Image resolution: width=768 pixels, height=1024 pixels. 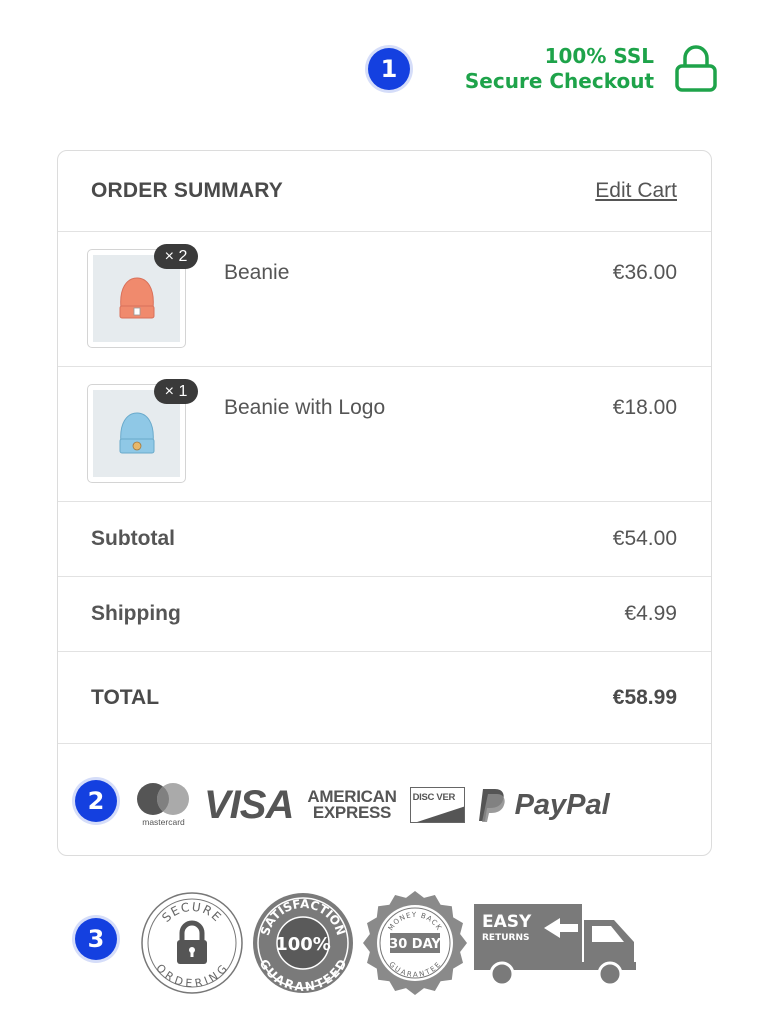 I want to click on mastercard-logo: mastercard, so click(x=163, y=805).